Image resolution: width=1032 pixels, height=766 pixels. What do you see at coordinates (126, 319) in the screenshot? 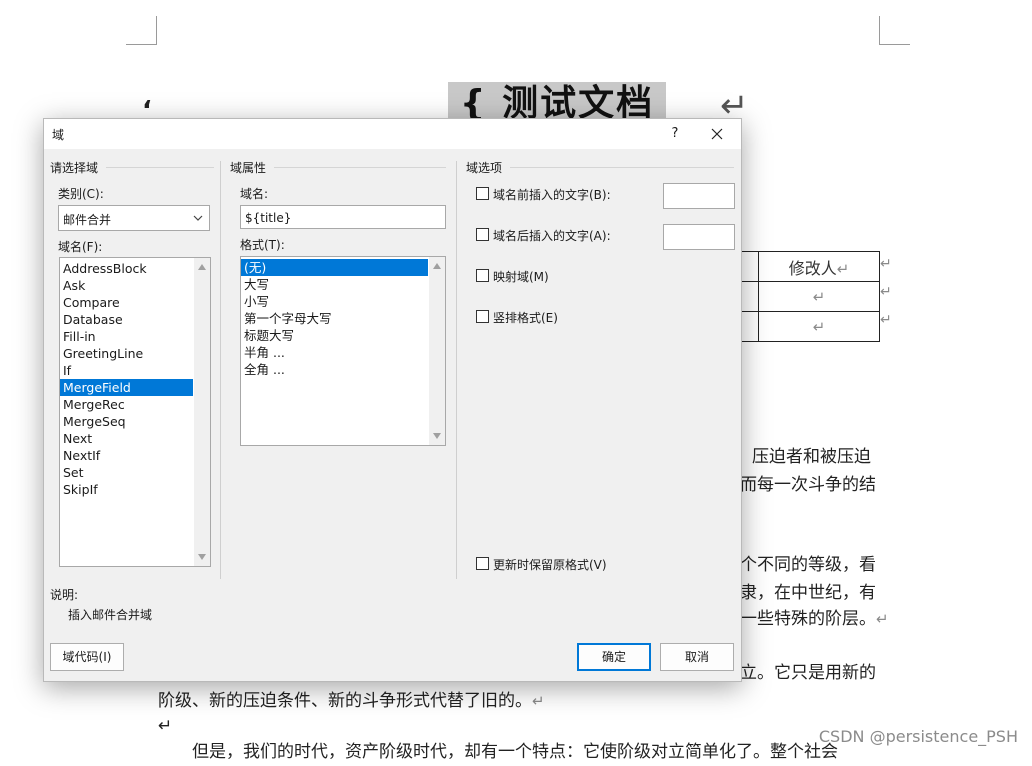
I see `field-name-item: Database` at bounding box center [126, 319].